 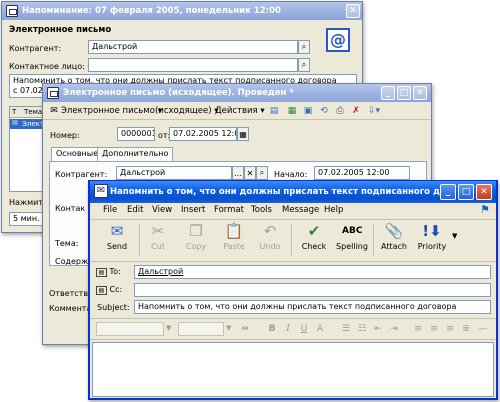 What do you see at coordinates (110, 210) in the screenshot?
I see `menu-file: File` at bounding box center [110, 210].